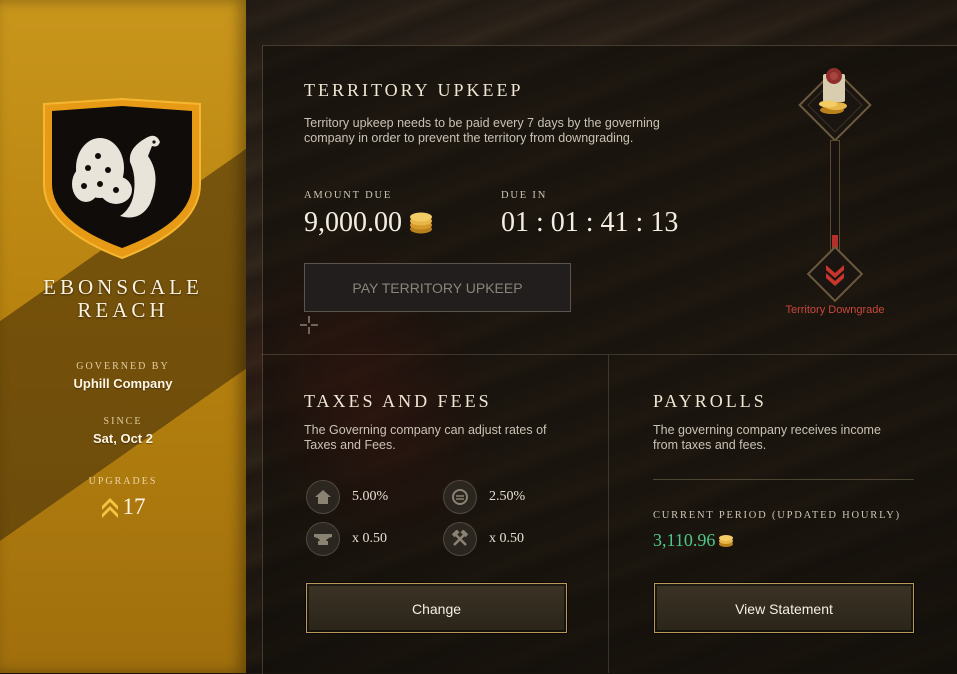  I want to click on since-label: SINCE, so click(123, 421).